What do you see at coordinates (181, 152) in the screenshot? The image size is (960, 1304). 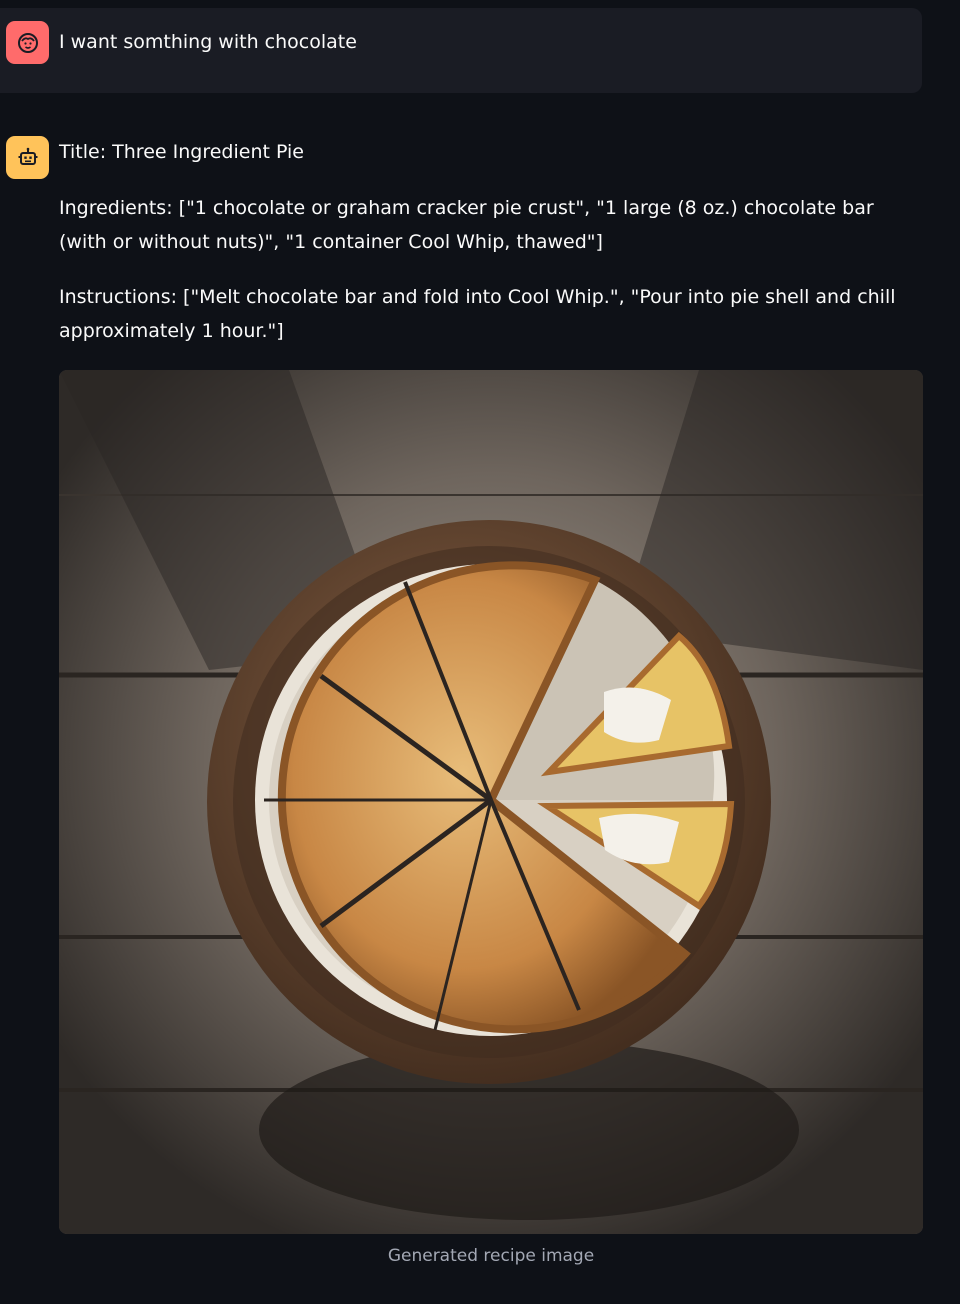 I see `recipe-title: Title: Three Ingredient Pie` at bounding box center [181, 152].